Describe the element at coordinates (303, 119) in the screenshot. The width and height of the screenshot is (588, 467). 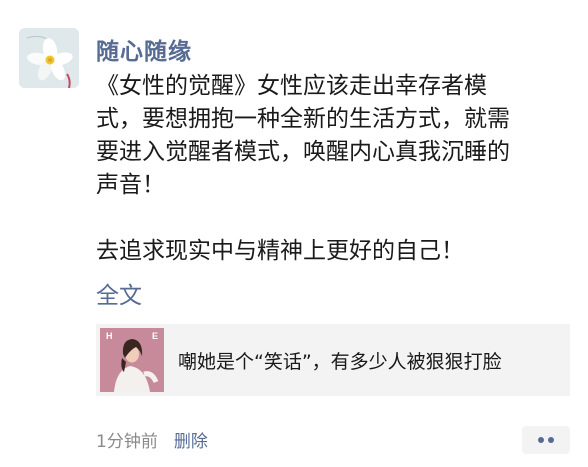
I see `post-text-line: 式，要想拥抱一种全新的生活方式，就需` at that location.